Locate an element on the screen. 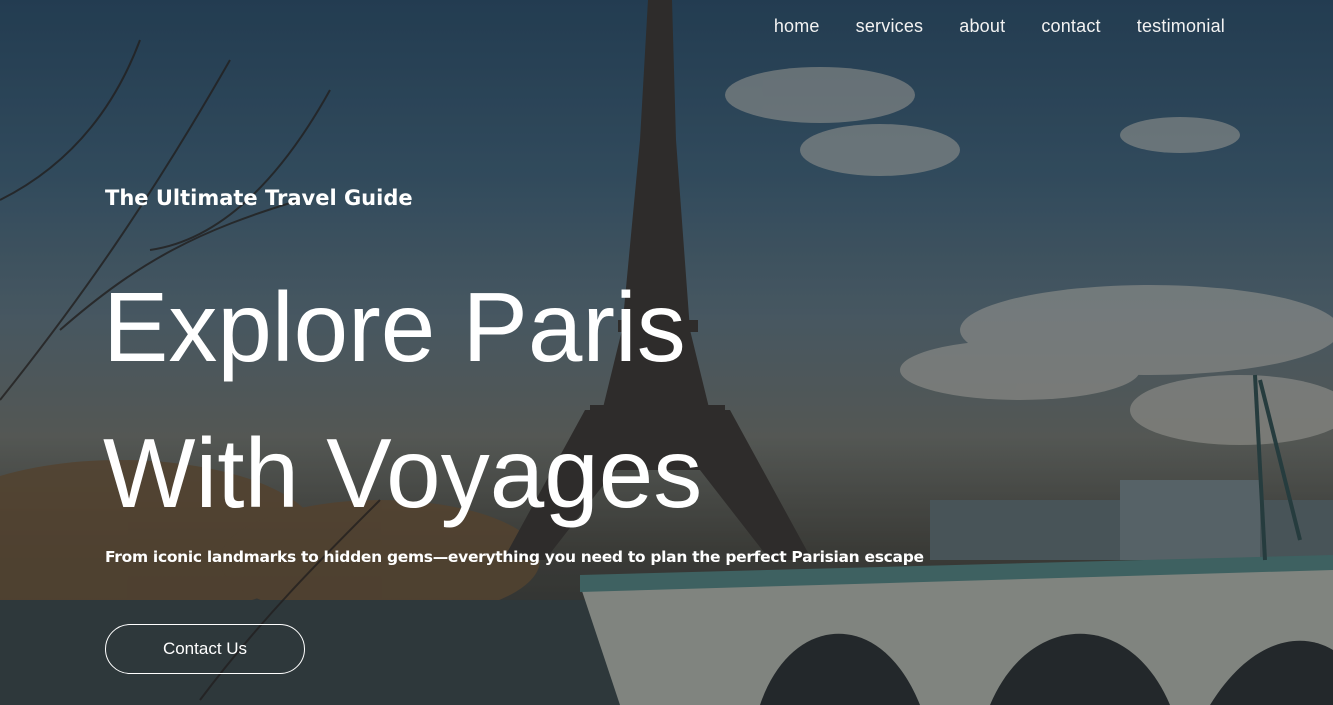  nav-link-services: services is located at coordinates (890, 26).